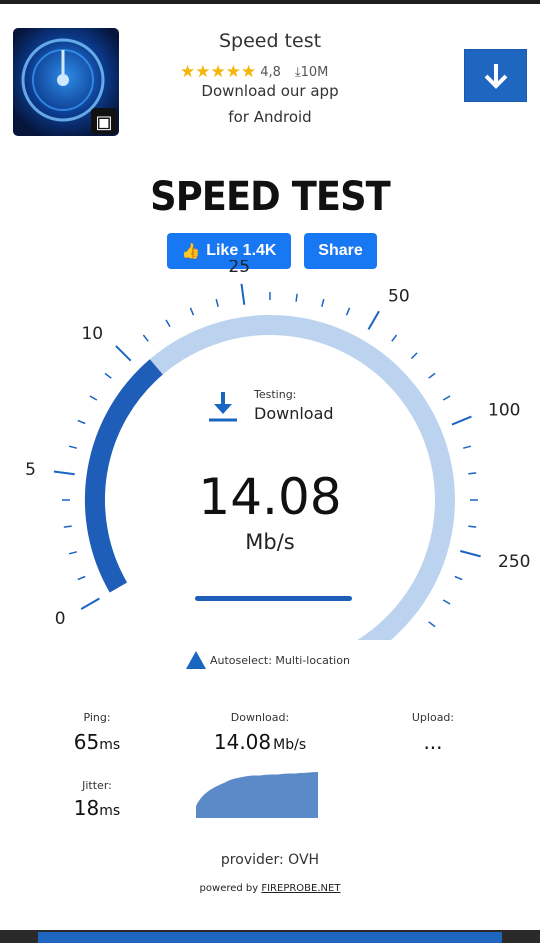 The image size is (540, 943). What do you see at coordinates (270, 91) in the screenshot?
I see `ad-line-1: Download our app` at bounding box center [270, 91].